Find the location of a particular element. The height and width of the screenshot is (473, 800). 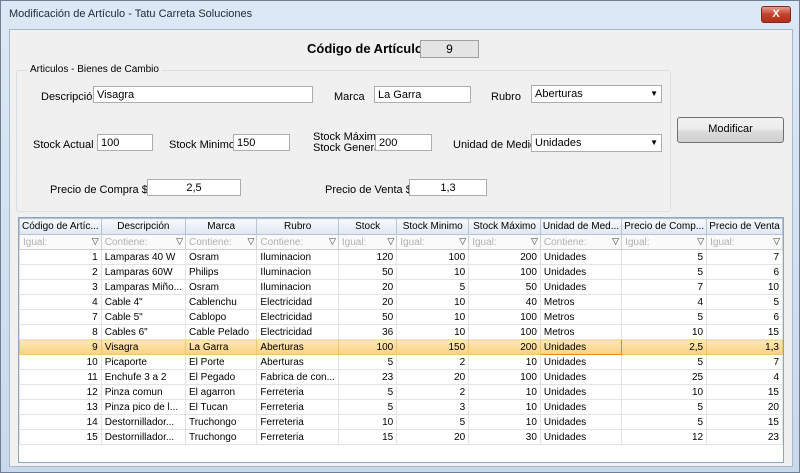

table-cell: 12 is located at coordinates (664, 437).